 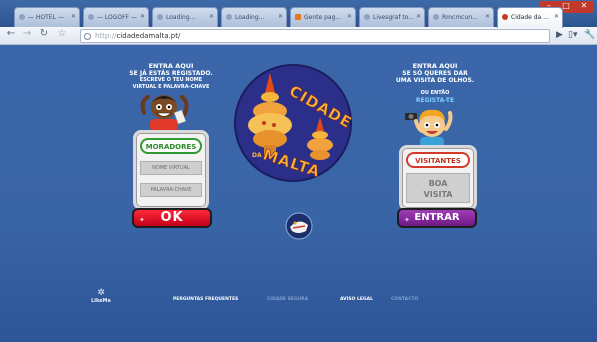 I want to click on url-prefix: http://, so click(x=106, y=36).